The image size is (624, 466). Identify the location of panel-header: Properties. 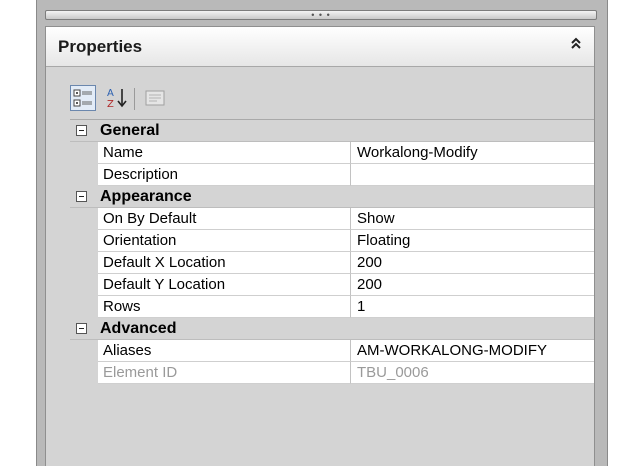
(320, 47).